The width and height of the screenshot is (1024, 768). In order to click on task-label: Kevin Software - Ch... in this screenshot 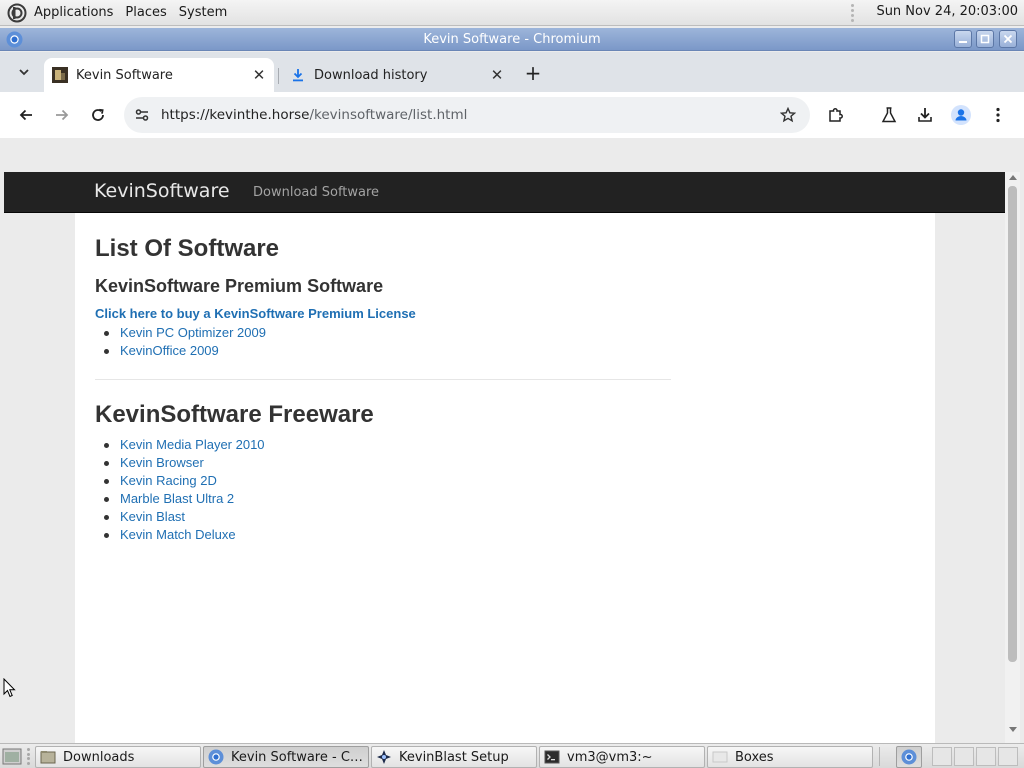, I will do `click(299, 757)`.